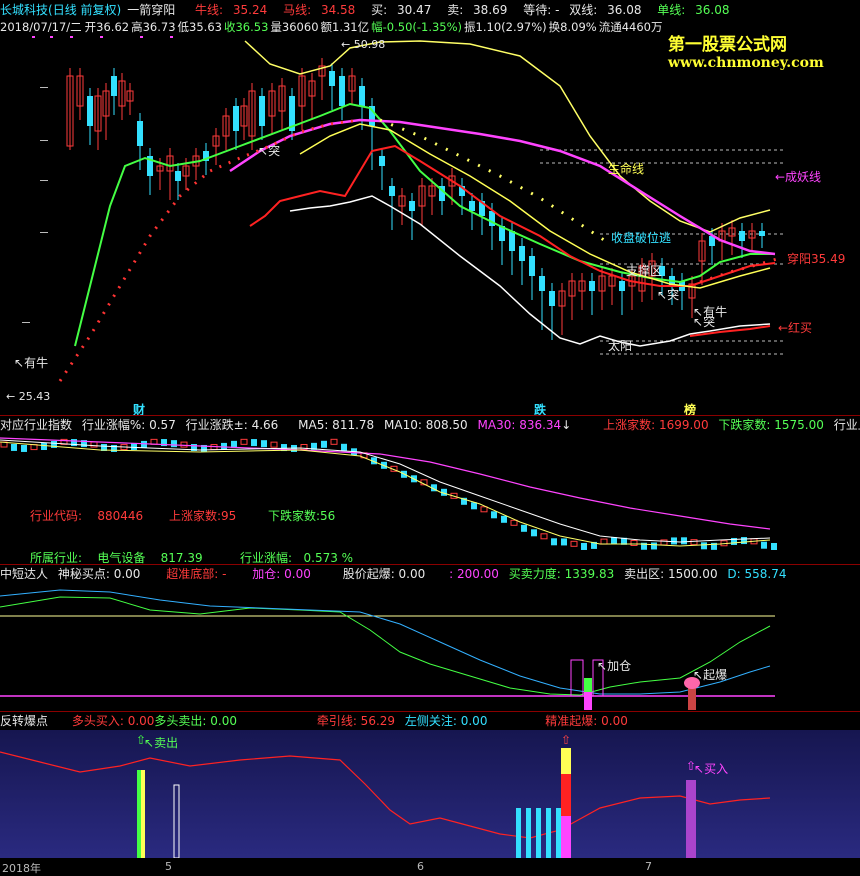 The width and height of the screenshot is (860, 876). Describe the element at coordinates (24, 721) in the screenshot. I see `fanzhuan-title: 反转爆点` at that location.